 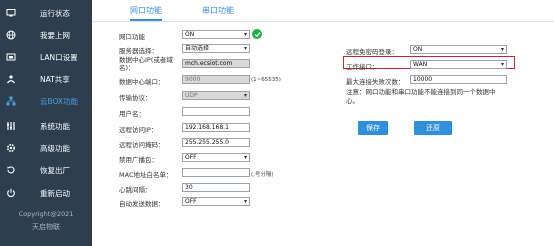 I want to click on sidebar-item-label: 运行状态, so click(x=55, y=13).